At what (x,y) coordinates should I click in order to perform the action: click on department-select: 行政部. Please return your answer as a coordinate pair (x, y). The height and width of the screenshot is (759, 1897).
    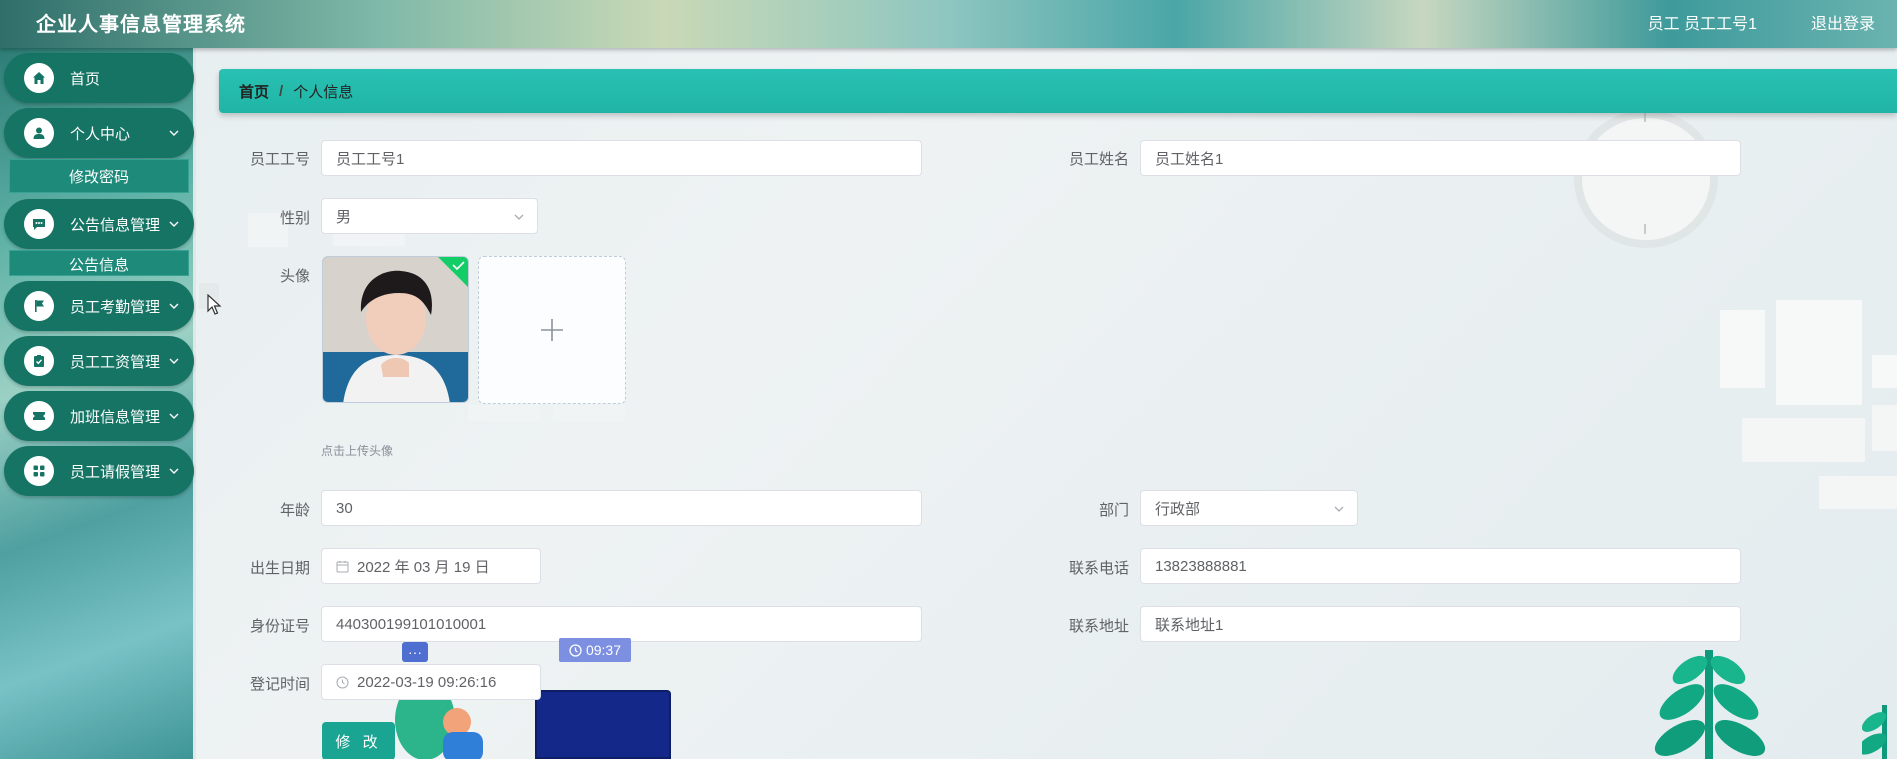
    Looking at the image, I should click on (1249, 508).